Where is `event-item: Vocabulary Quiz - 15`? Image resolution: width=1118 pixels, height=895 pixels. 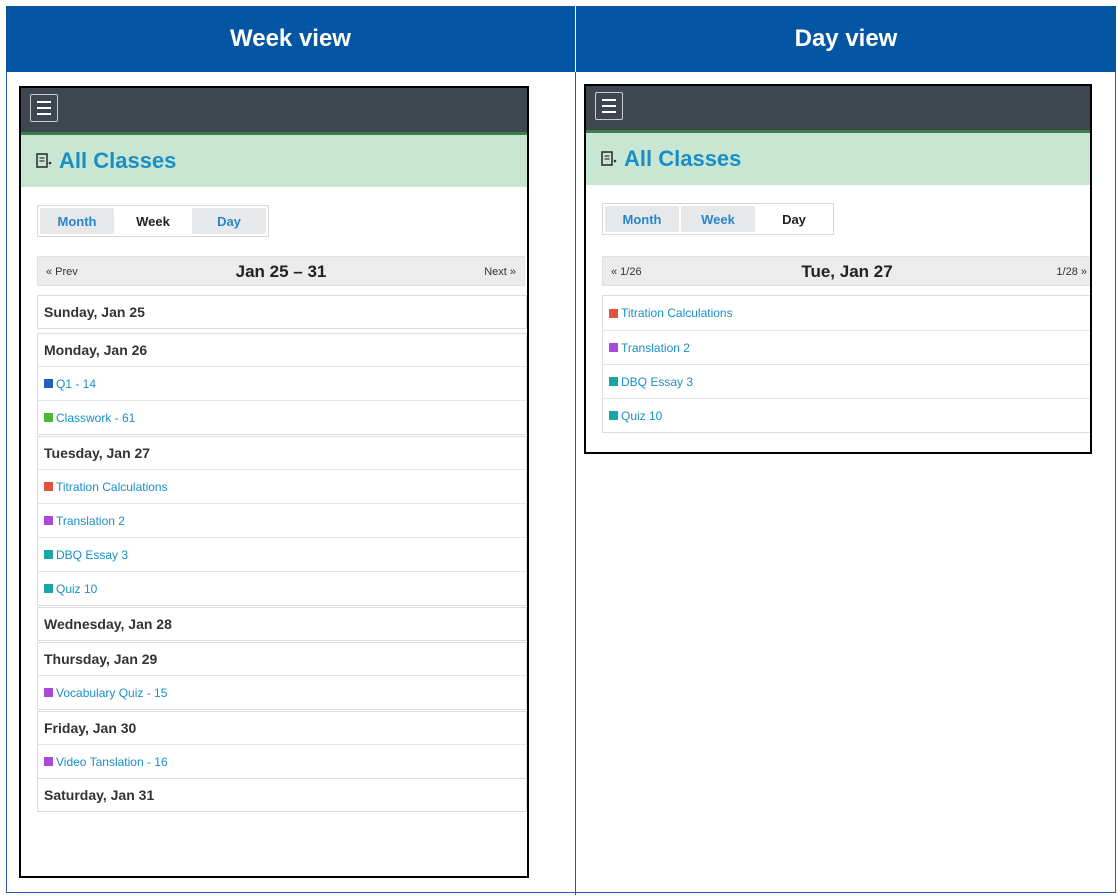 event-item: Vocabulary Quiz - 15 is located at coordinates (282, 692).